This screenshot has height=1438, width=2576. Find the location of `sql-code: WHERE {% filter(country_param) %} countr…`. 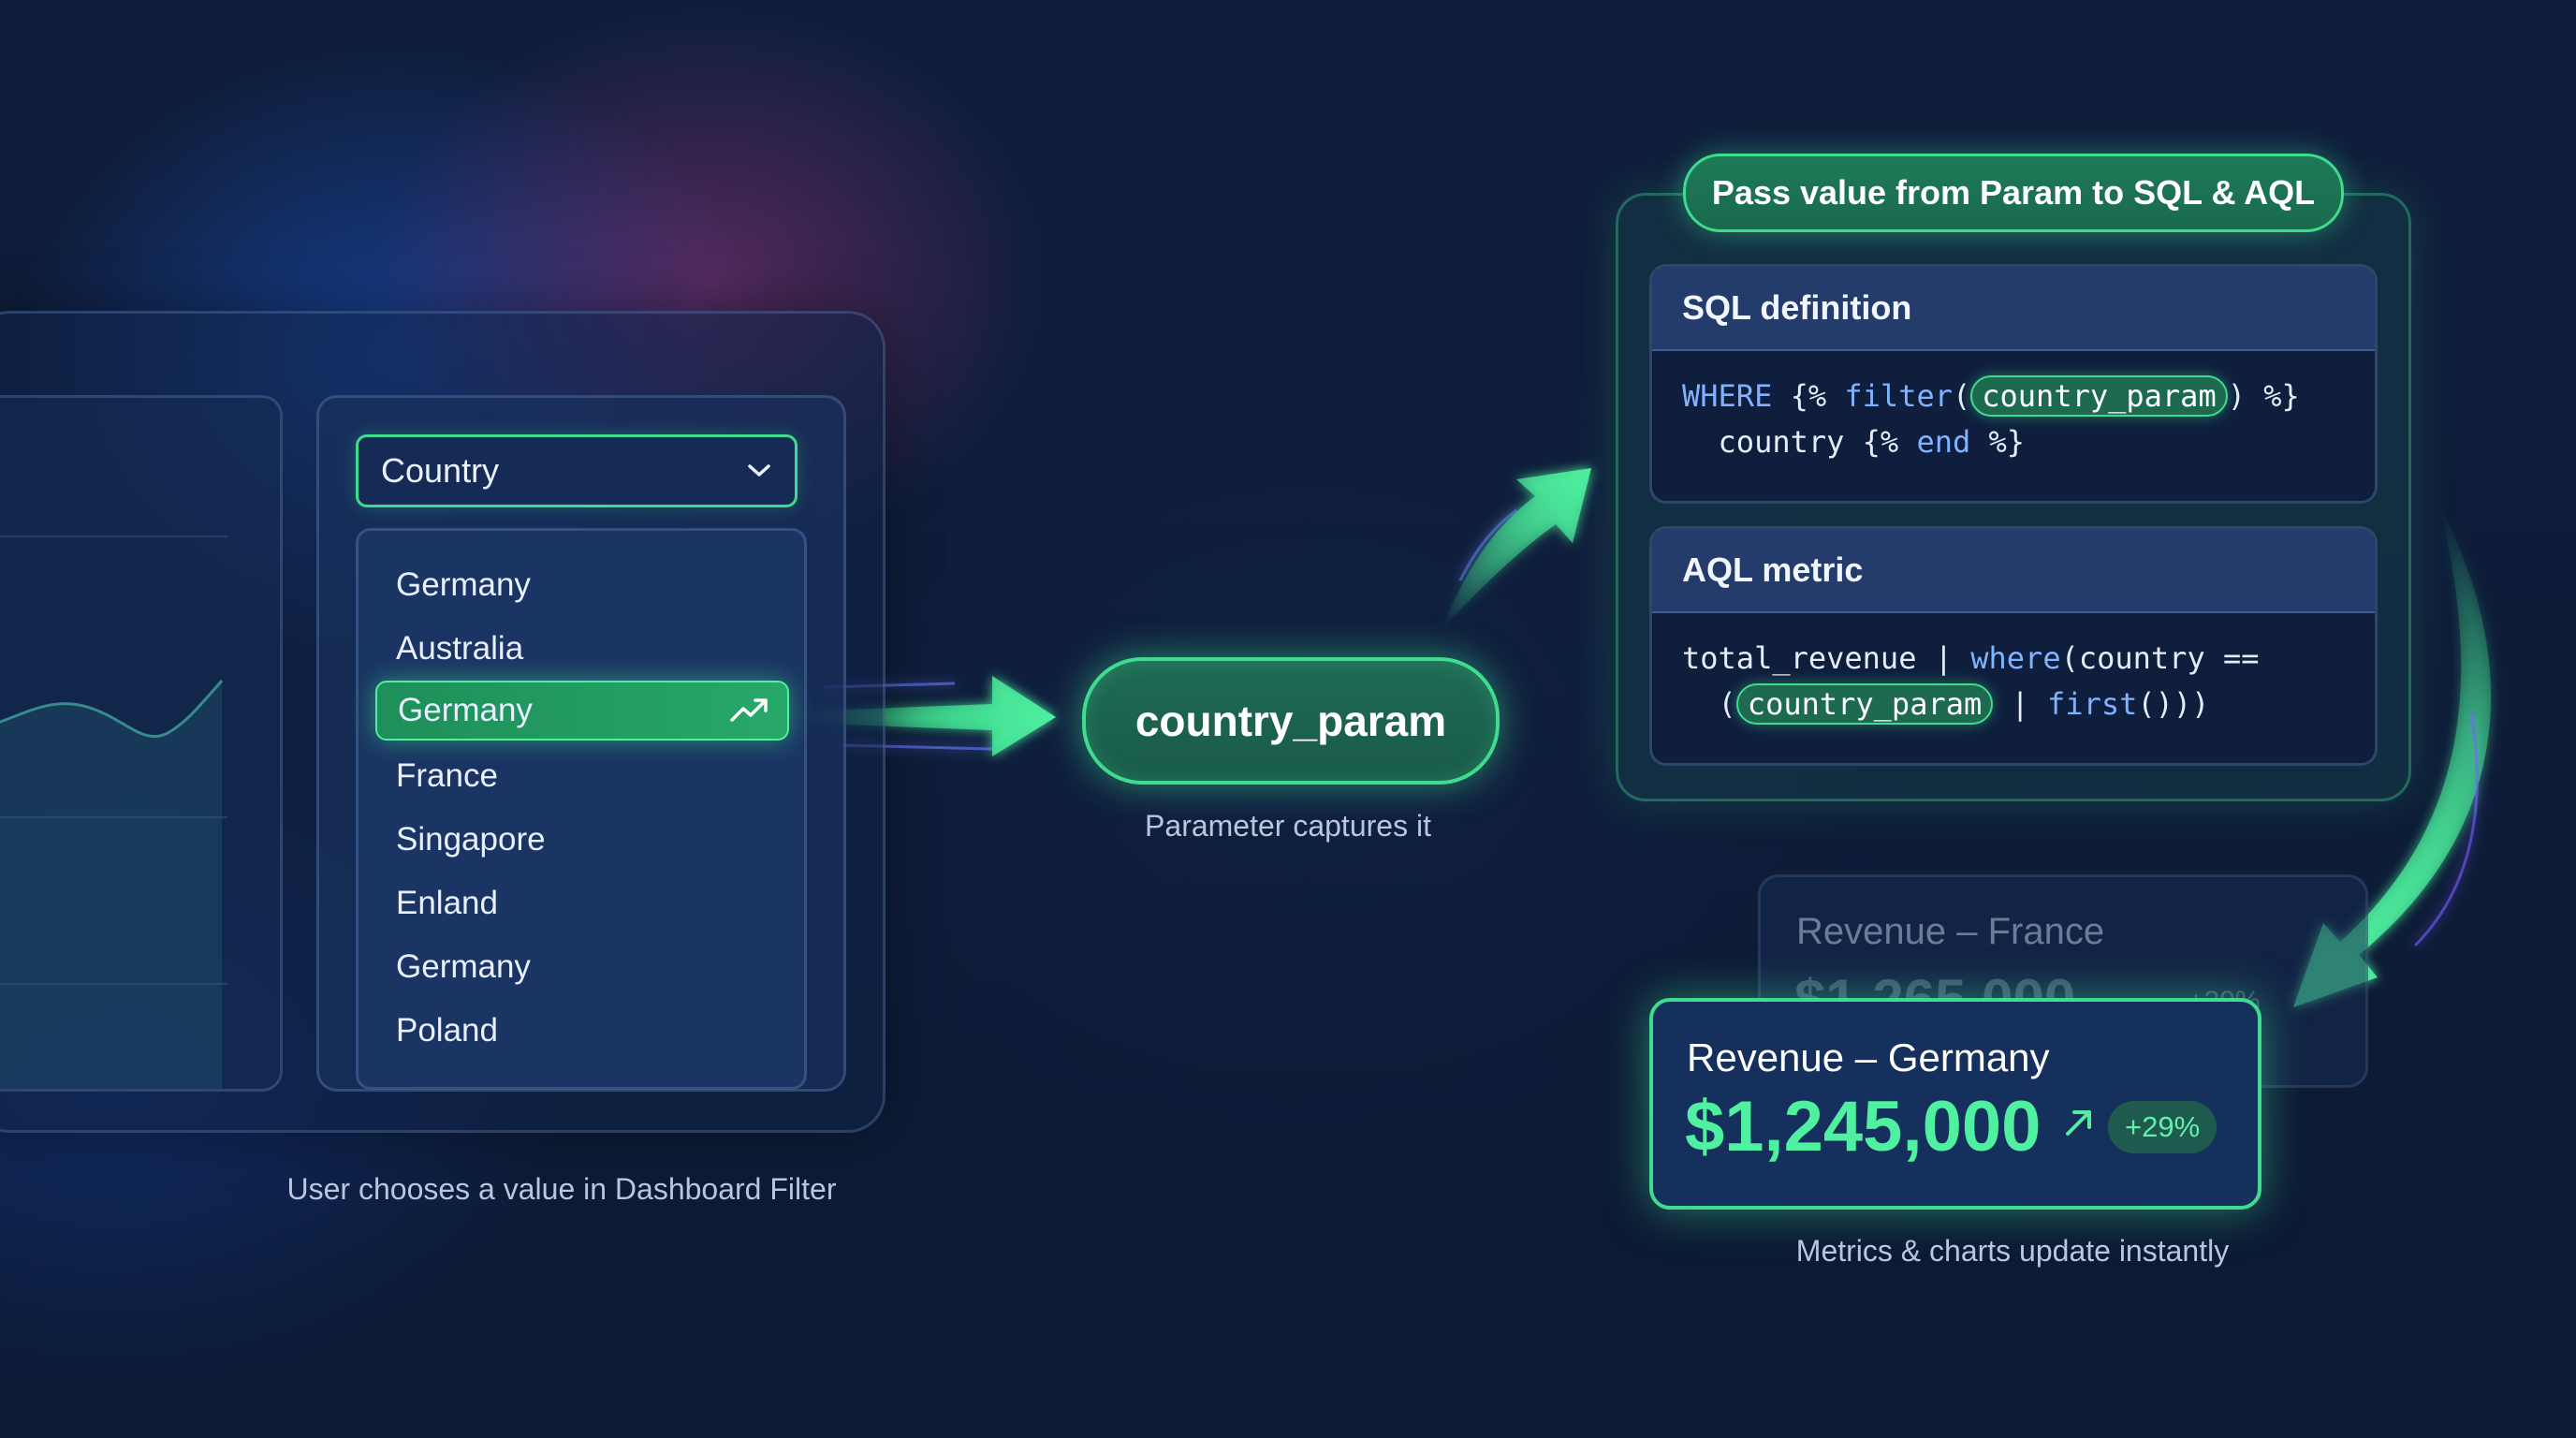

sql-code: WHERE {% filter(country_param) %} countr… is located at coordinates (2014, 408).